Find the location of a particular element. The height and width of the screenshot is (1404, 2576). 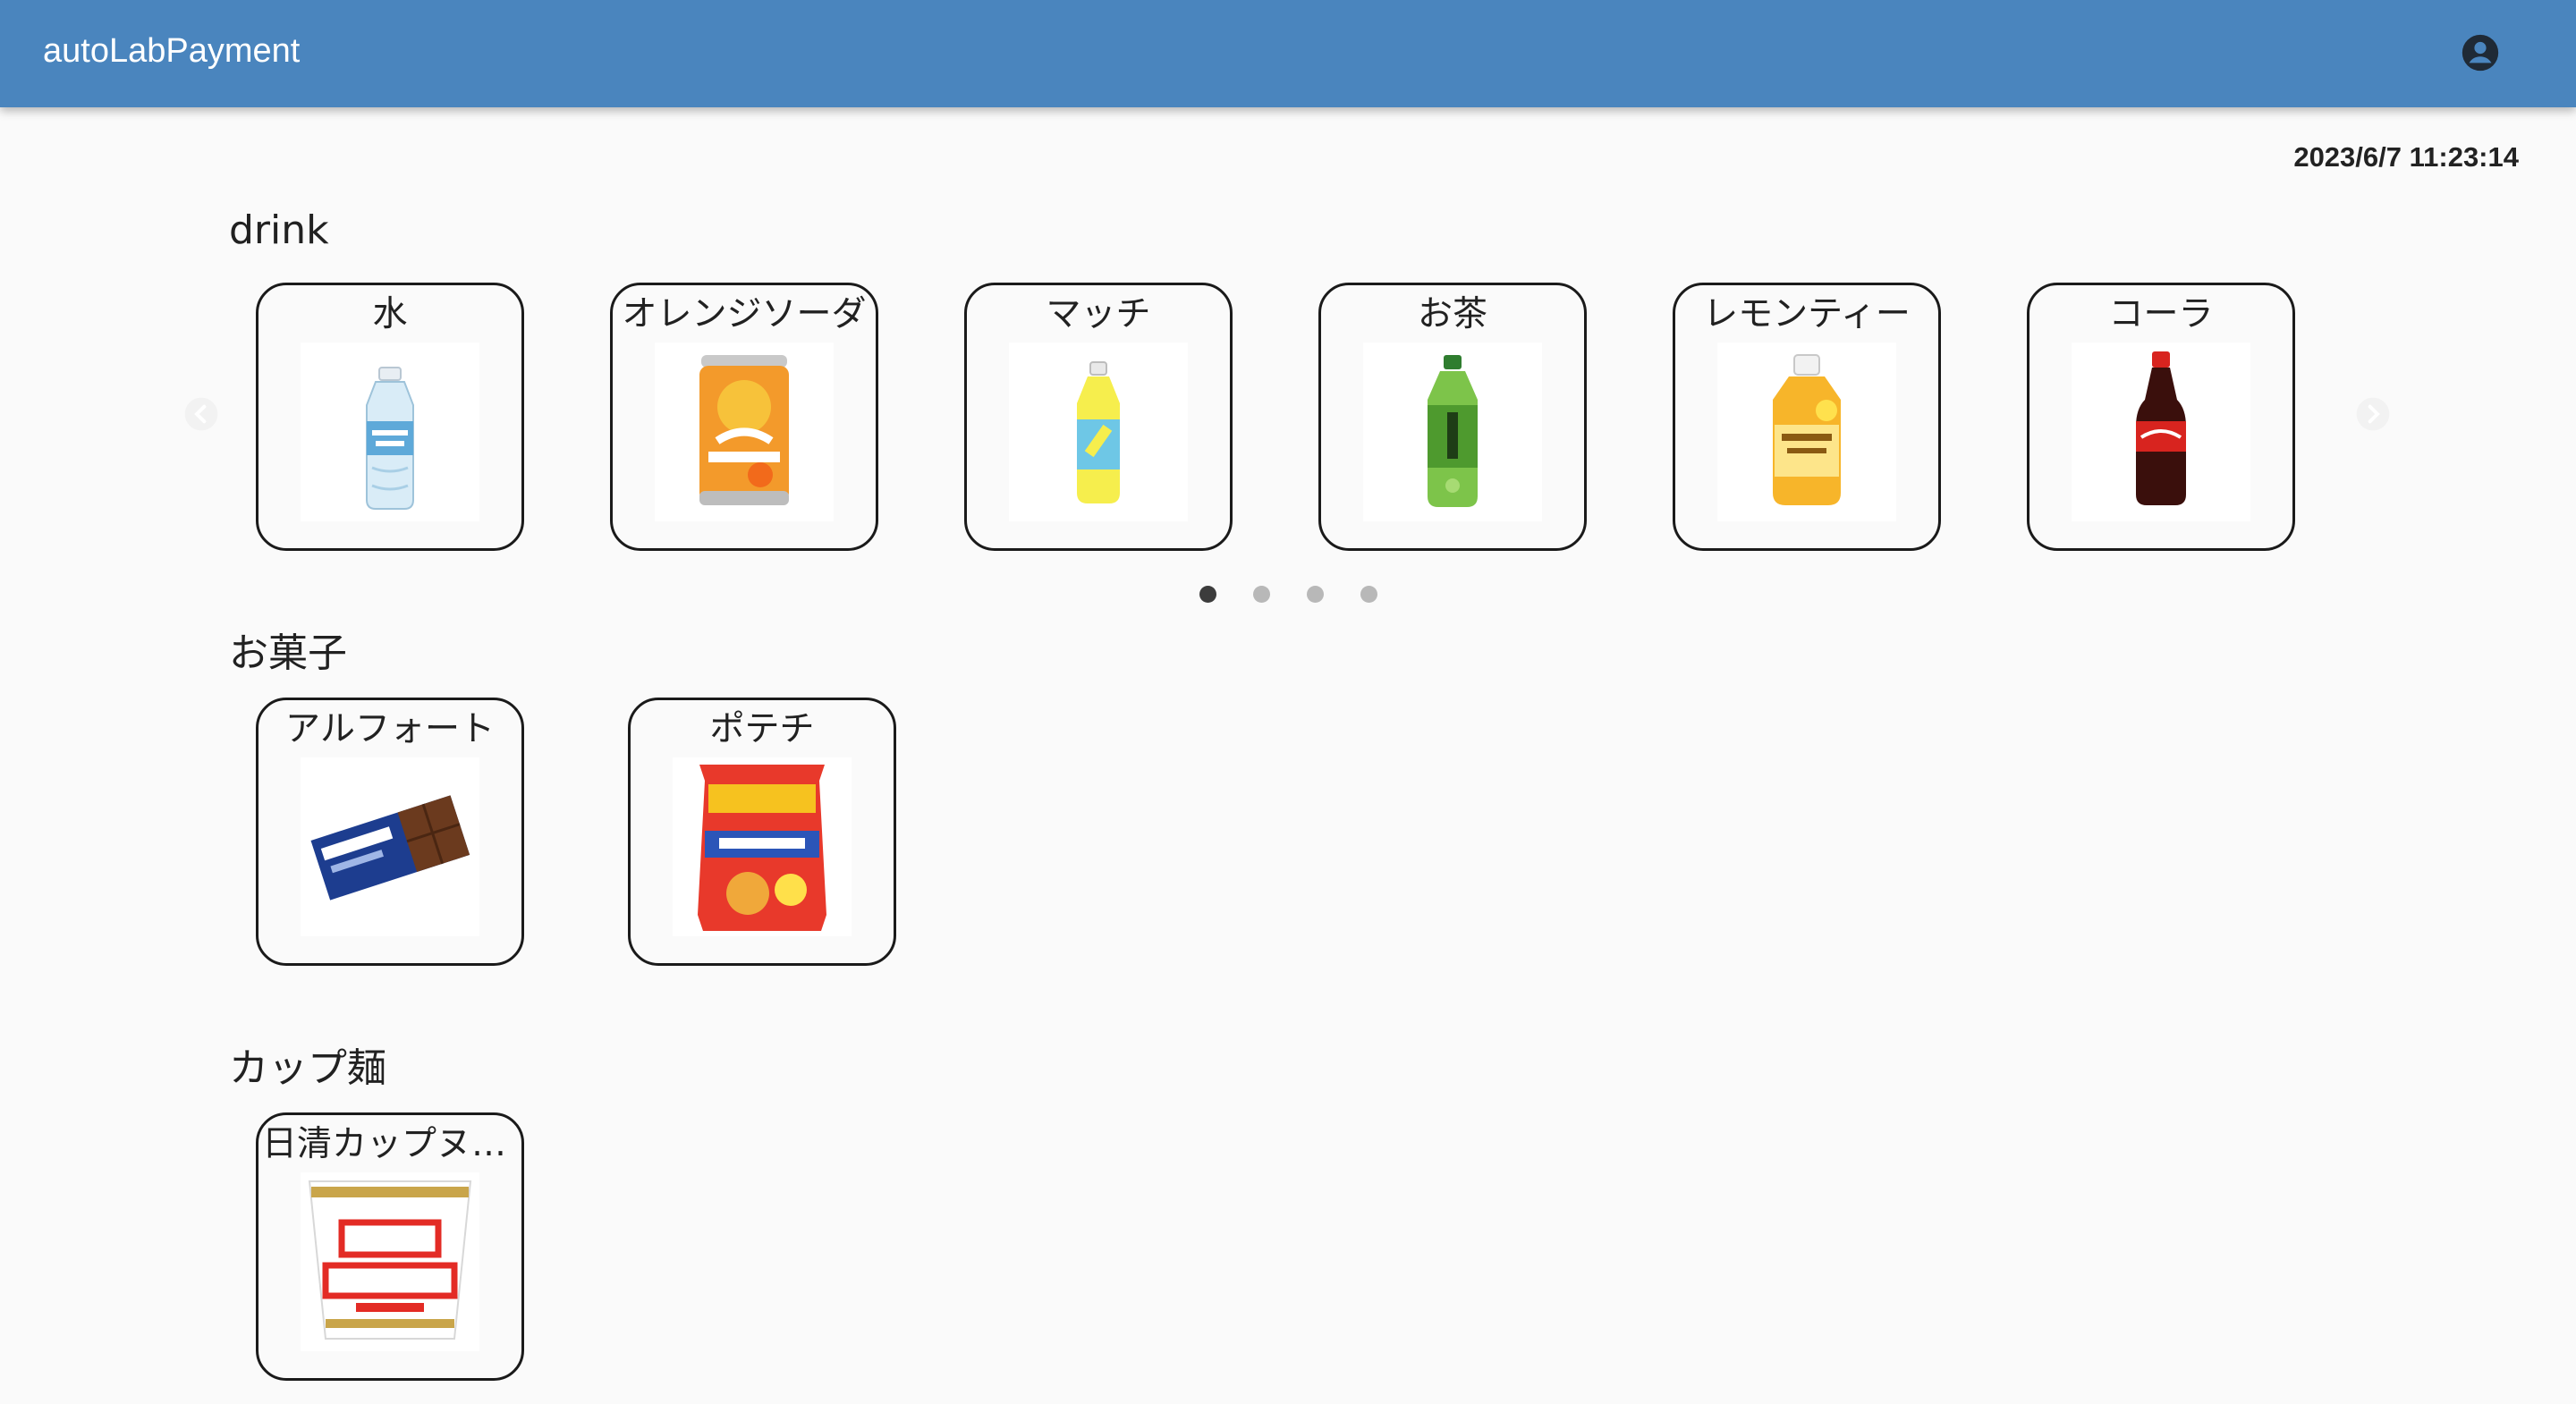

product-label: オレンジソーダ is located at coordinates (744, 314).